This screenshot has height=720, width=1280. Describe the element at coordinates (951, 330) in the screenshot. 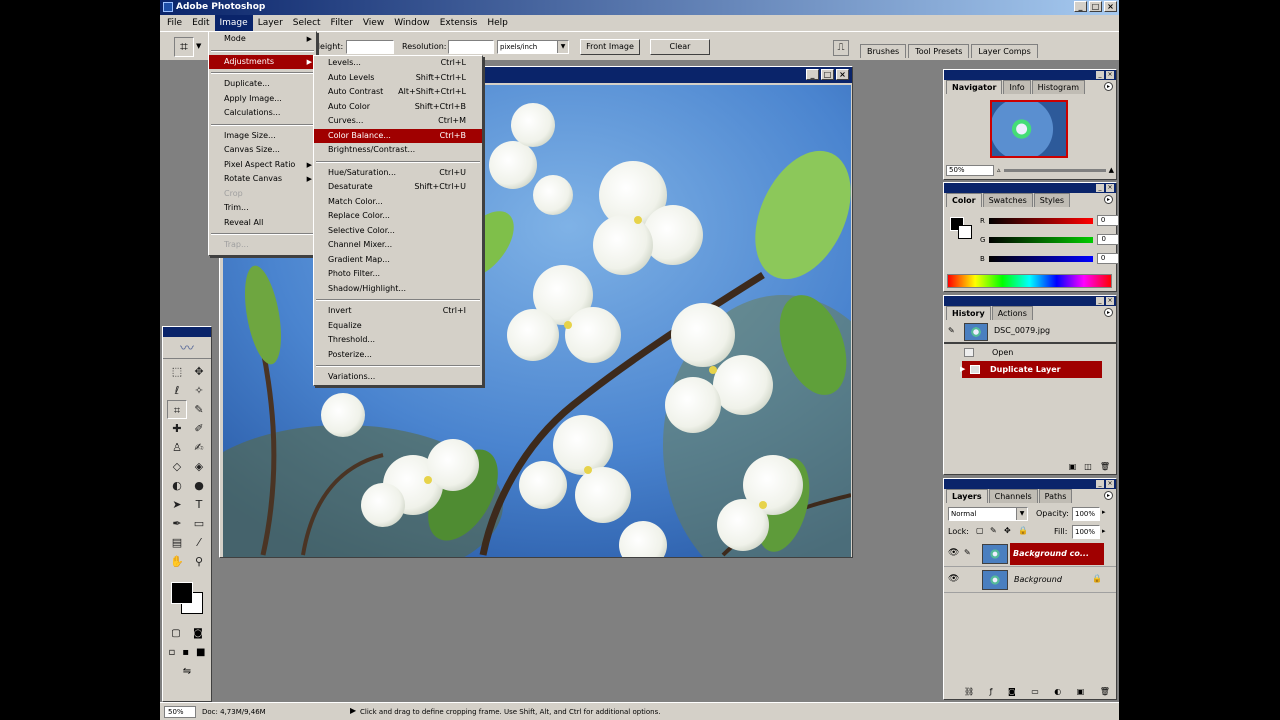

I see `history-brush-source-icon: ✎` at that location.